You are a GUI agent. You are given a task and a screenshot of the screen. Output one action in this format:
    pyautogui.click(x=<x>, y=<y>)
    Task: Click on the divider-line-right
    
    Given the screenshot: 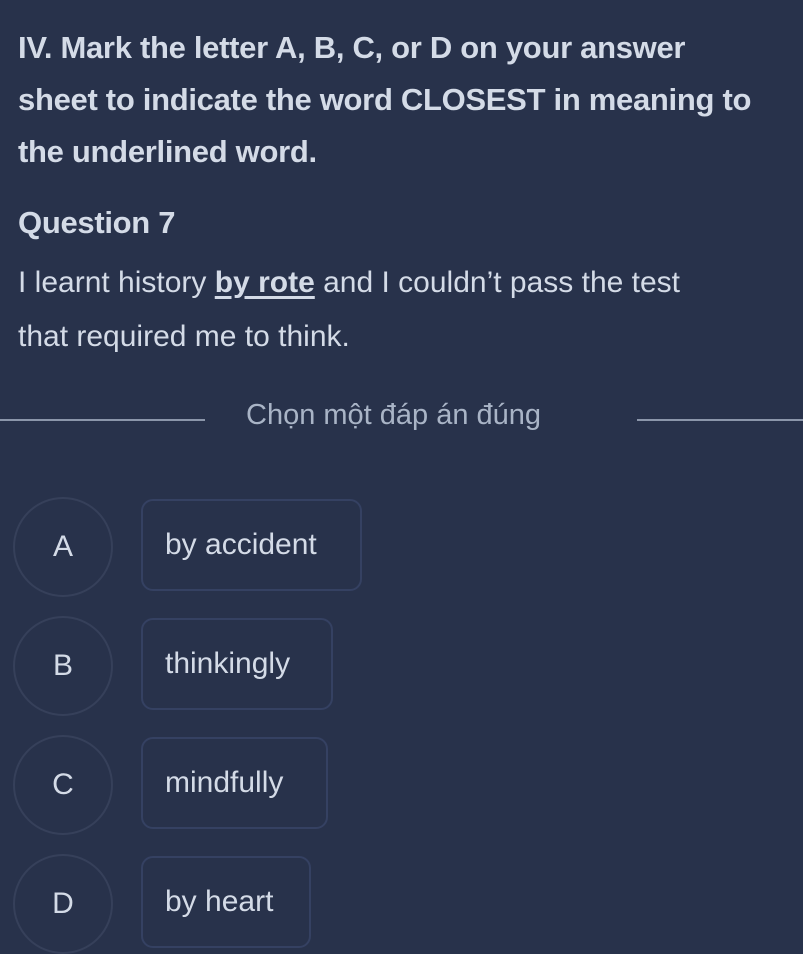 What is the action you would take?
    pyautogui.click(x=720, y=420)
    